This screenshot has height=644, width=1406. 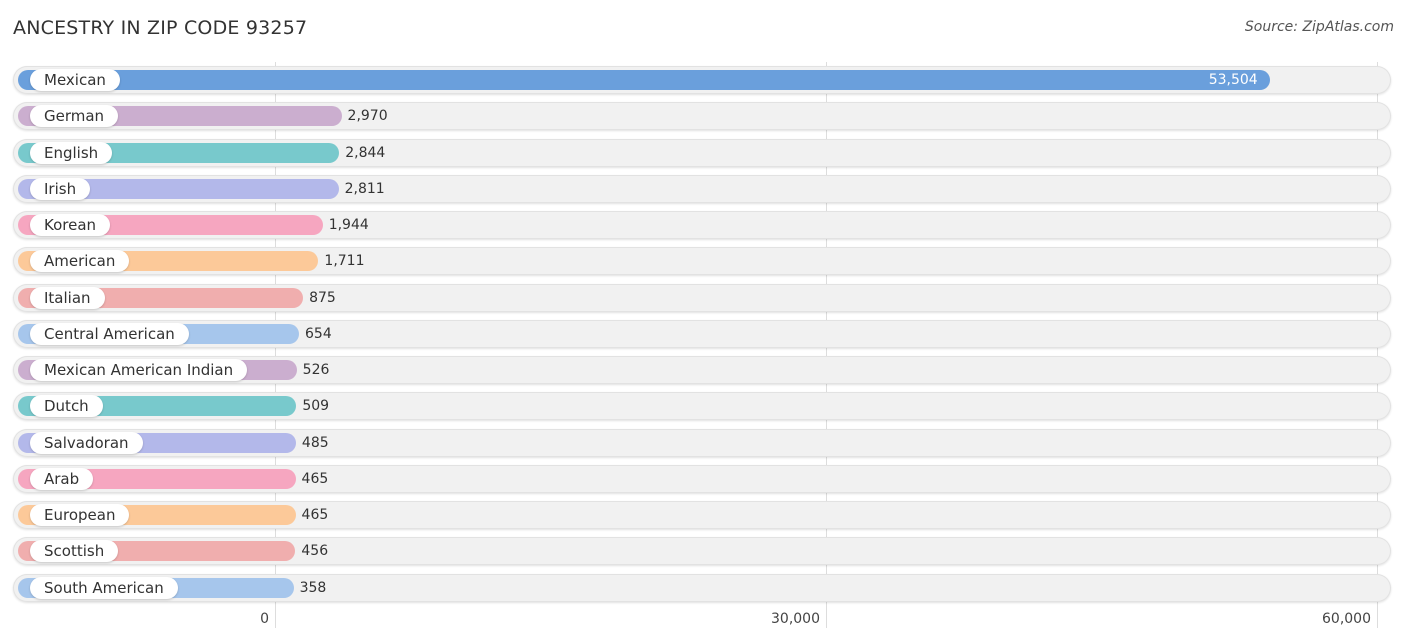 What do you see at coordinates (109, 333) in the screenshot?
I see `category-label: Central American` at bounding box center [109, 333].